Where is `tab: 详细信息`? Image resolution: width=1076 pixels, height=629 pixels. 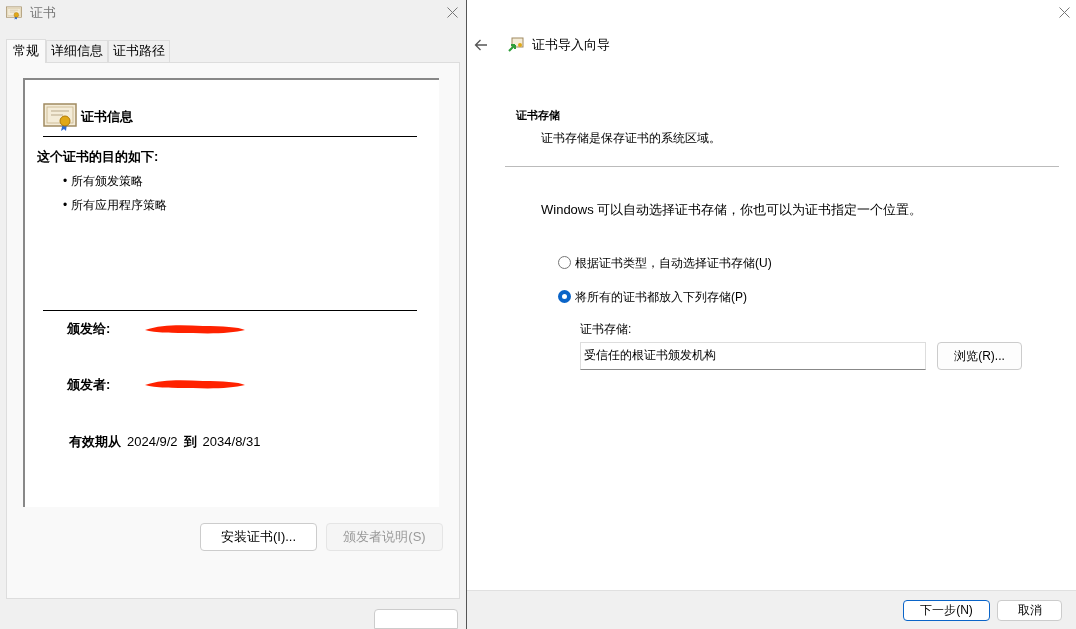 tab: 详细信息 is located at coordinates (77, 50).